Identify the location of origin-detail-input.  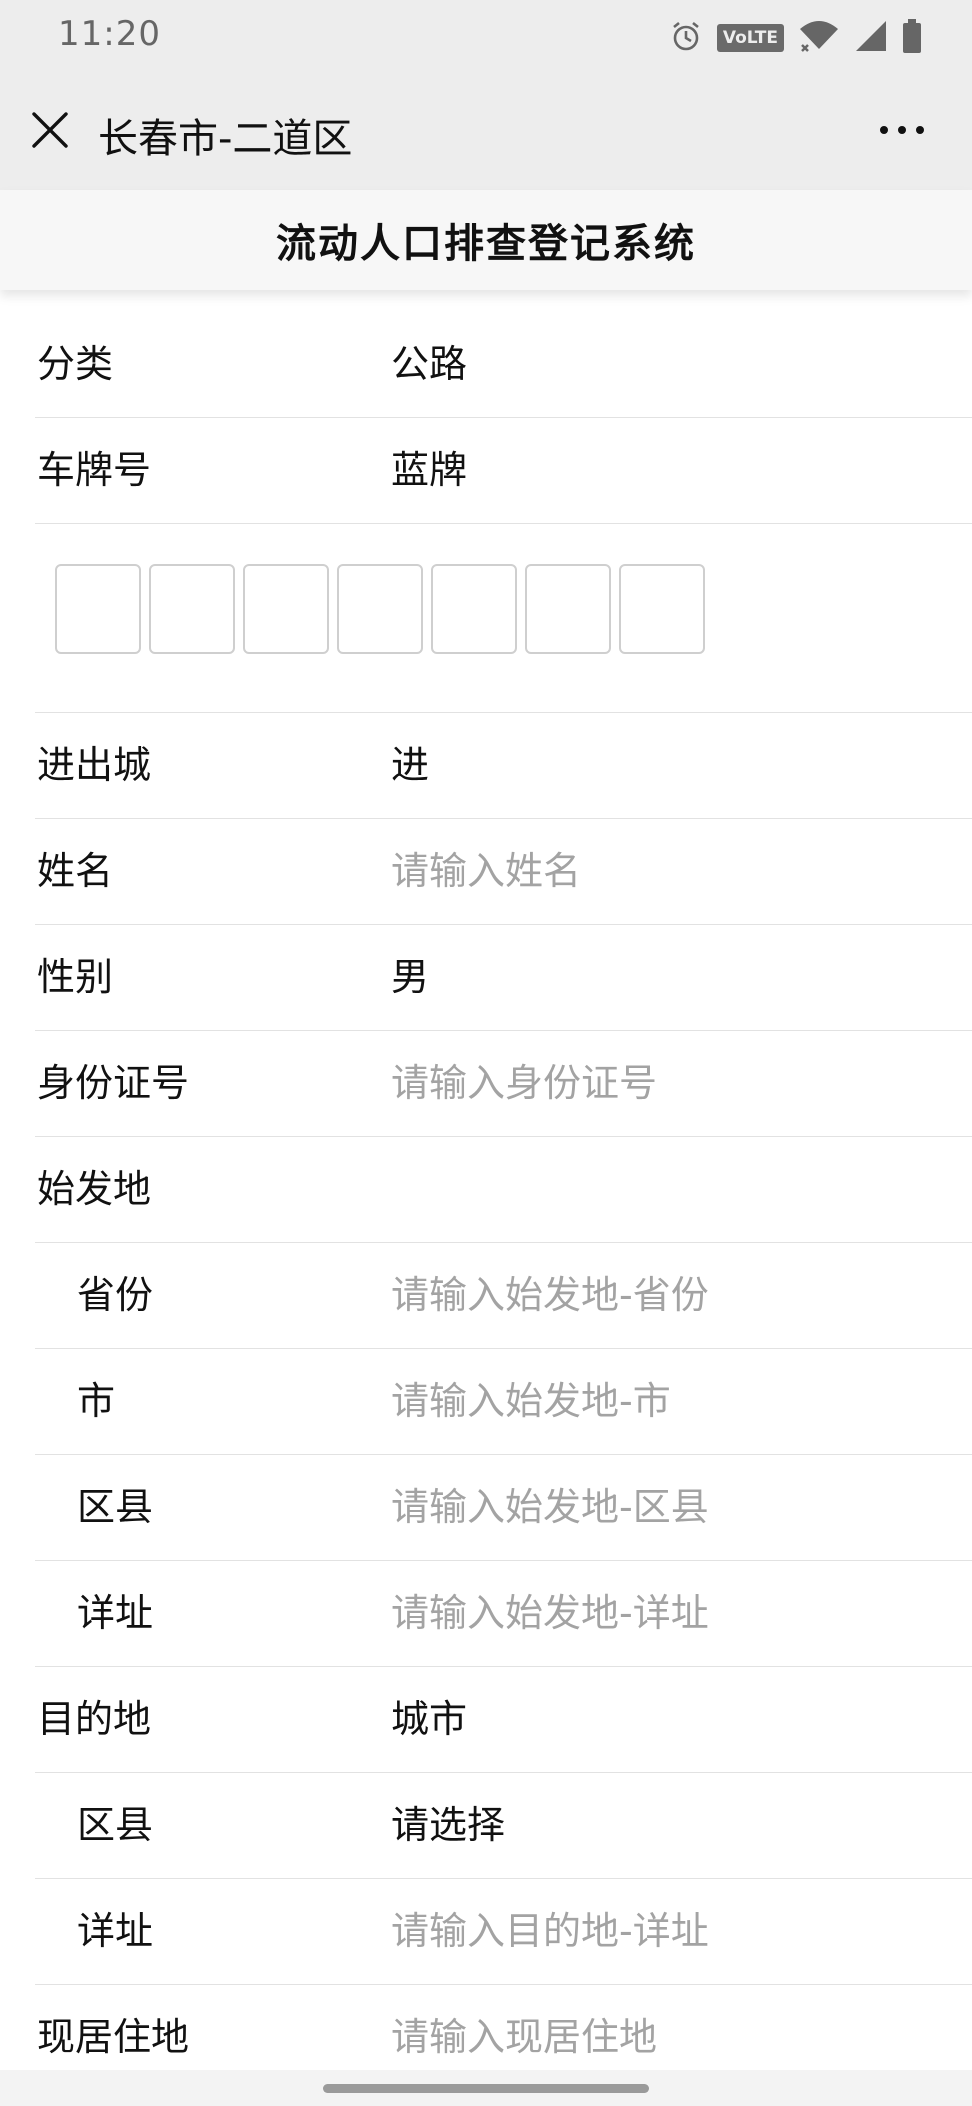
(671, 1613).